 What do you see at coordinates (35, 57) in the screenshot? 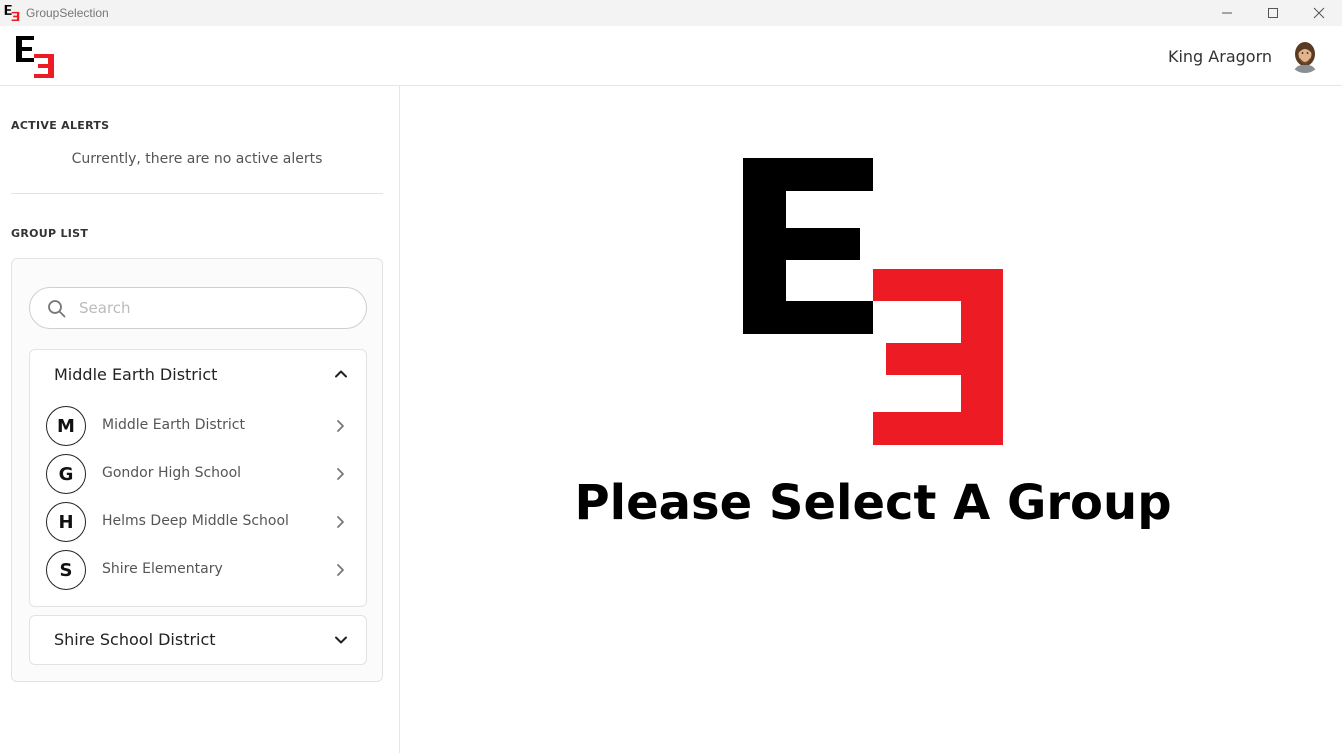
I see `e3-logo-icon` at bounding box center [35, 57].